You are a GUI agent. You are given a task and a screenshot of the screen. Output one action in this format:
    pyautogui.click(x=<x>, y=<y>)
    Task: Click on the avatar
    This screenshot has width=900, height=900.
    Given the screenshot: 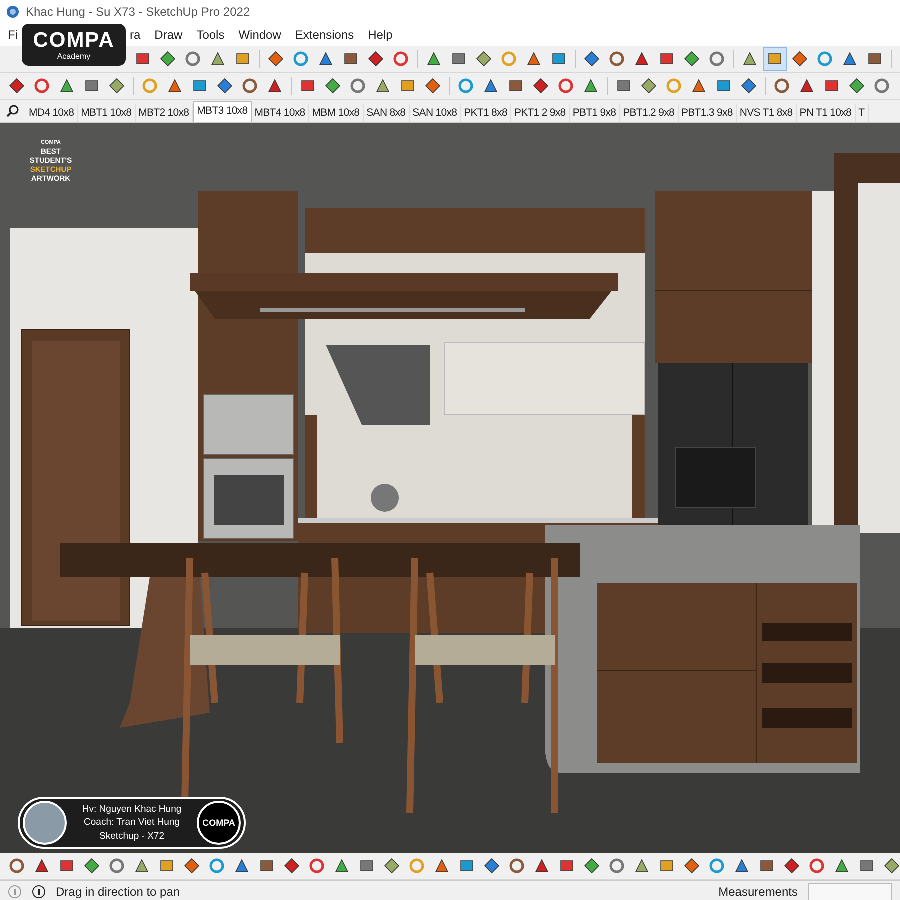 What is the action you would take?
    pyautogui.click(x=45, y=823)
    